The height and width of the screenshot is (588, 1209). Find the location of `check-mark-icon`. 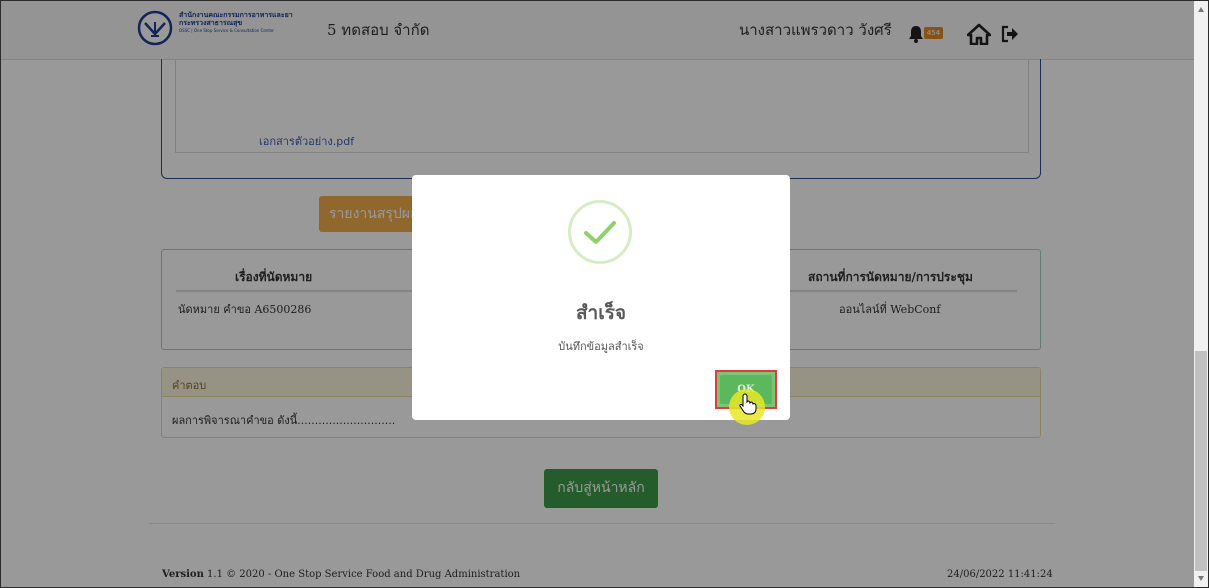

check-mark-icon is located at coordinates (600, 232).